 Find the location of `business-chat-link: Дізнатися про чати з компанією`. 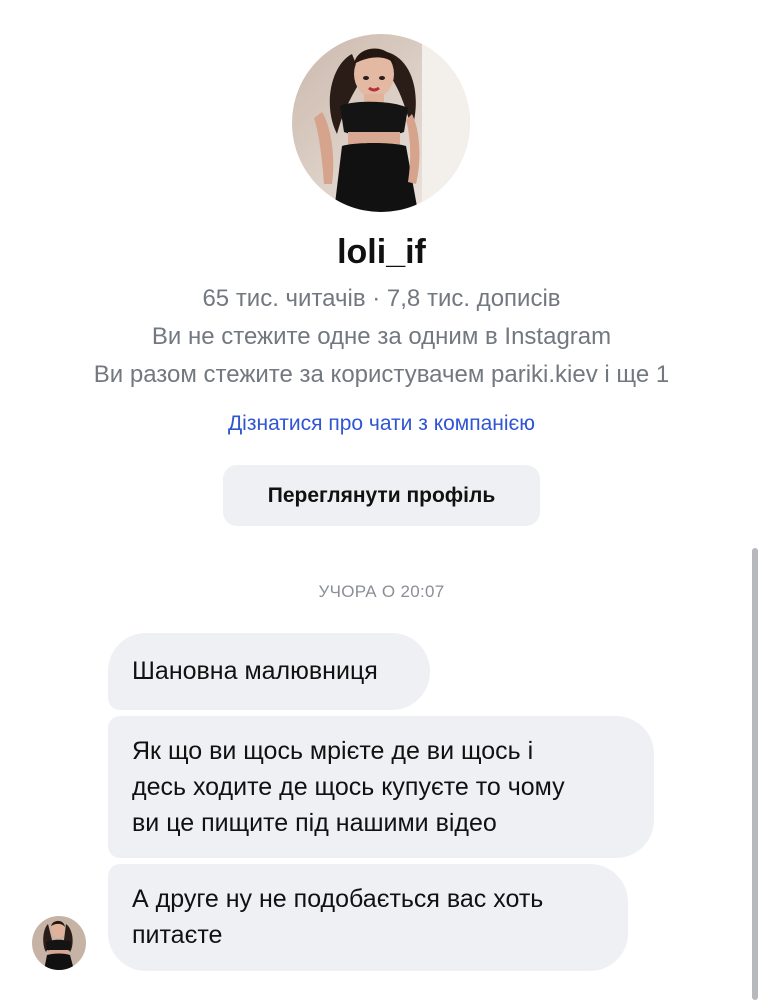

business-chat-link: Дізнатися про чати з компанією is located at coordinates (381, 424).